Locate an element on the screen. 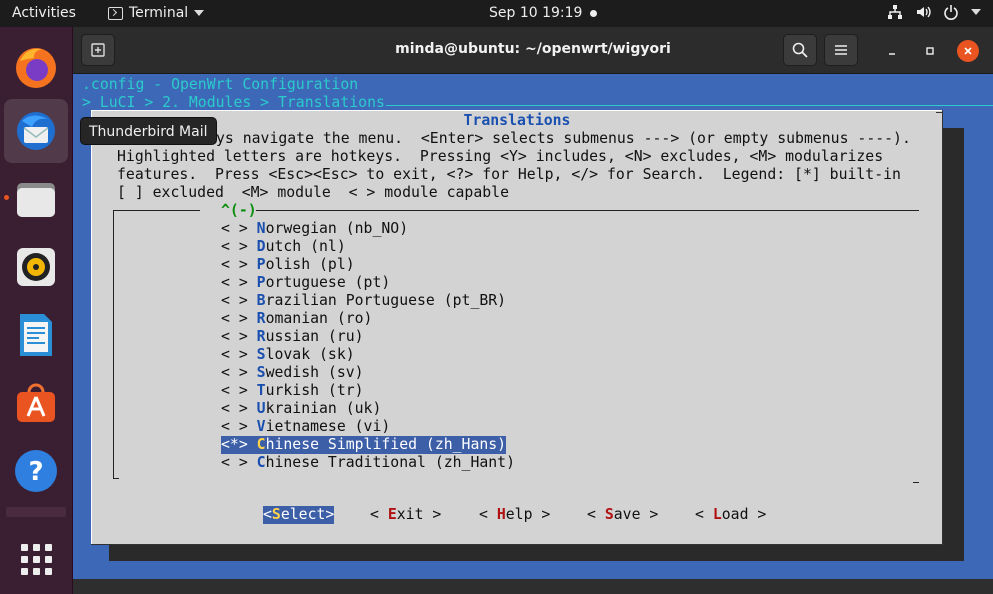 Image resolution: width=993 pixels, height=594 pixels. search-button is located at coordinates (800, 50).